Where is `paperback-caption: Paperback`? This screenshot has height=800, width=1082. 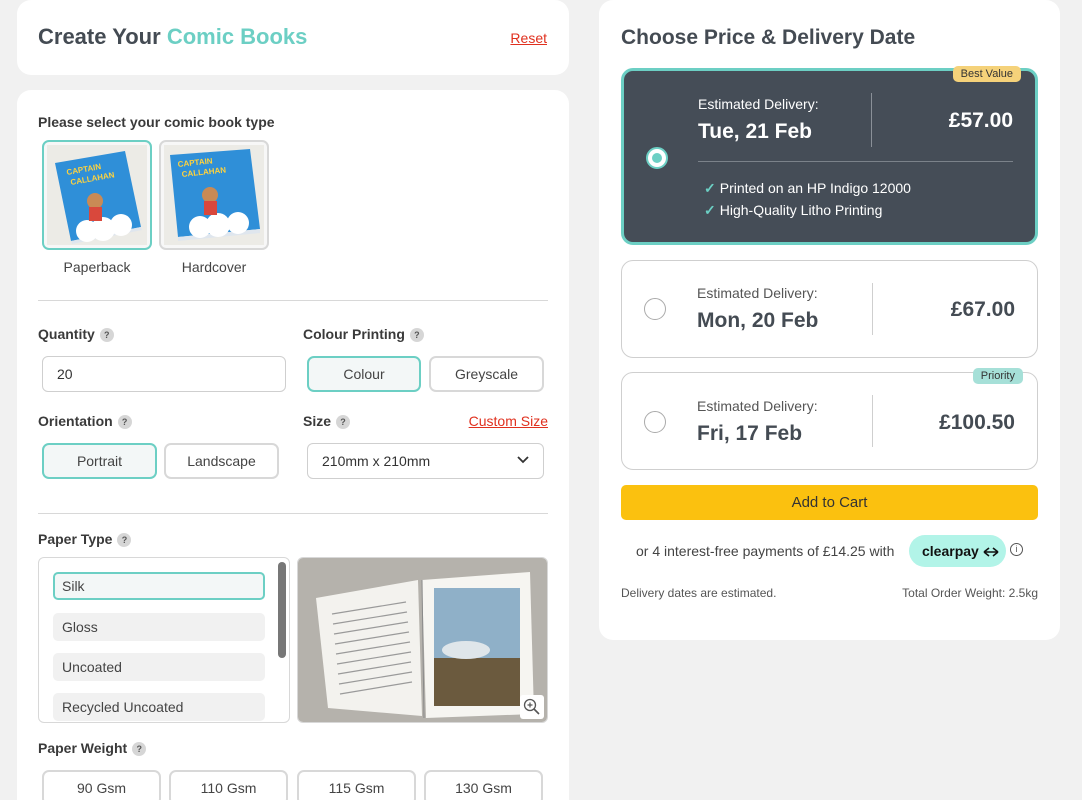 paperback-caption: Paperback is located at coordinates (97, 267).